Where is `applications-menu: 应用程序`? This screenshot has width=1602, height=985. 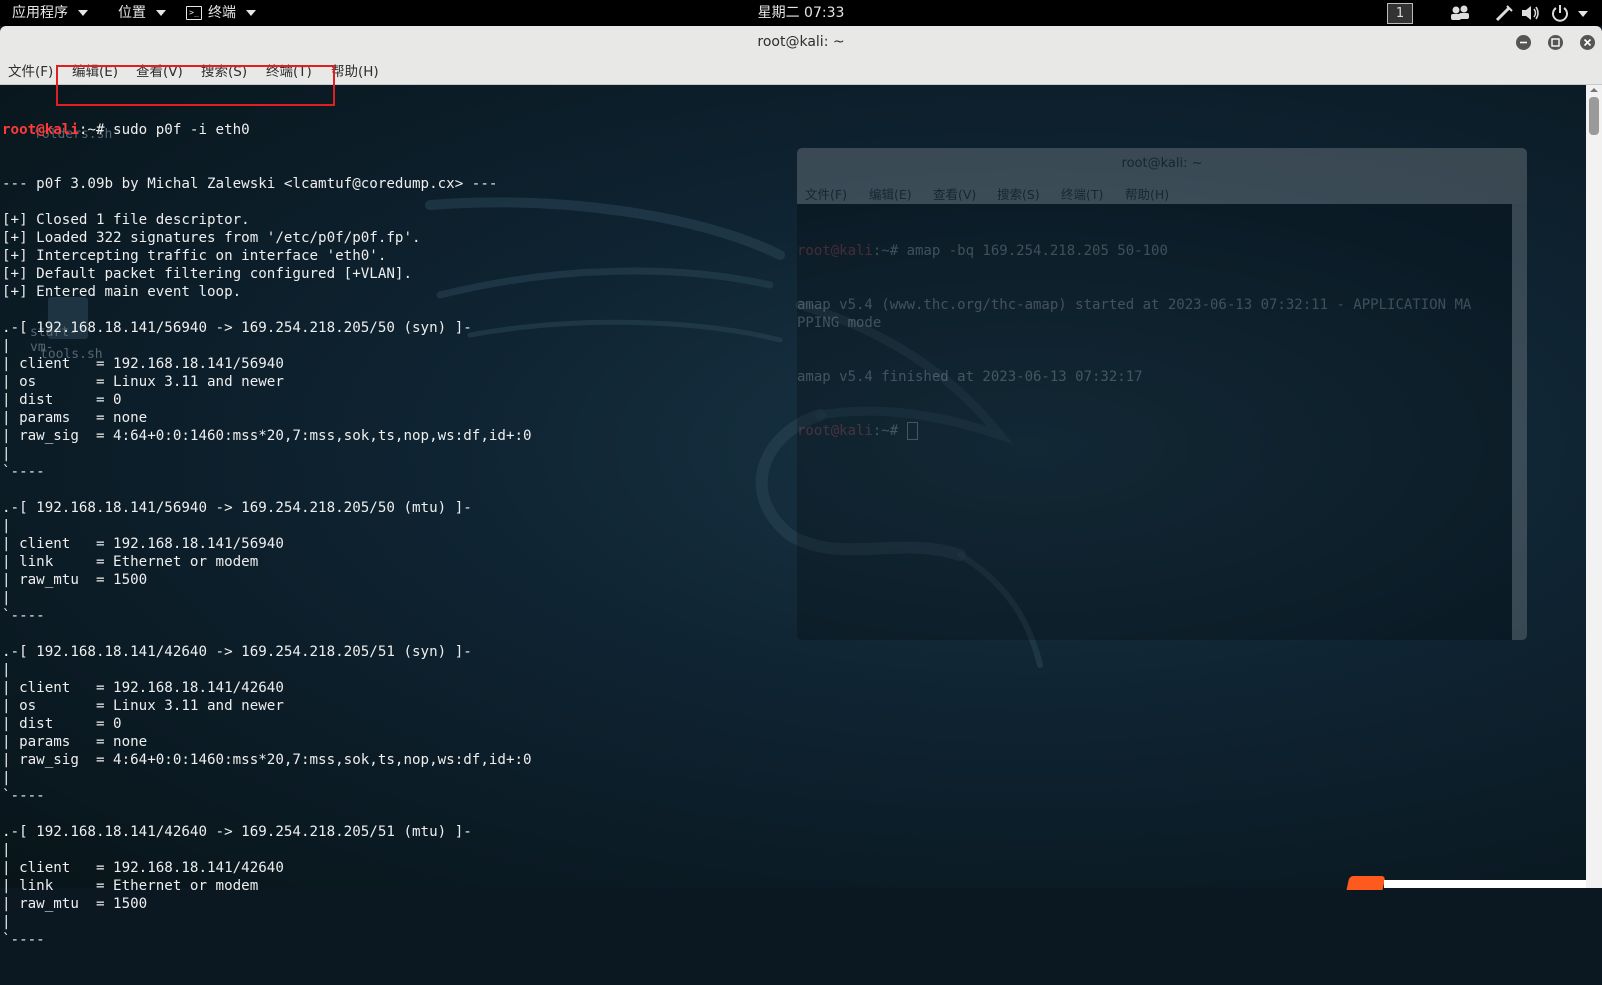 applications-menu: 应用程序 is located at coordinates (50, 13).